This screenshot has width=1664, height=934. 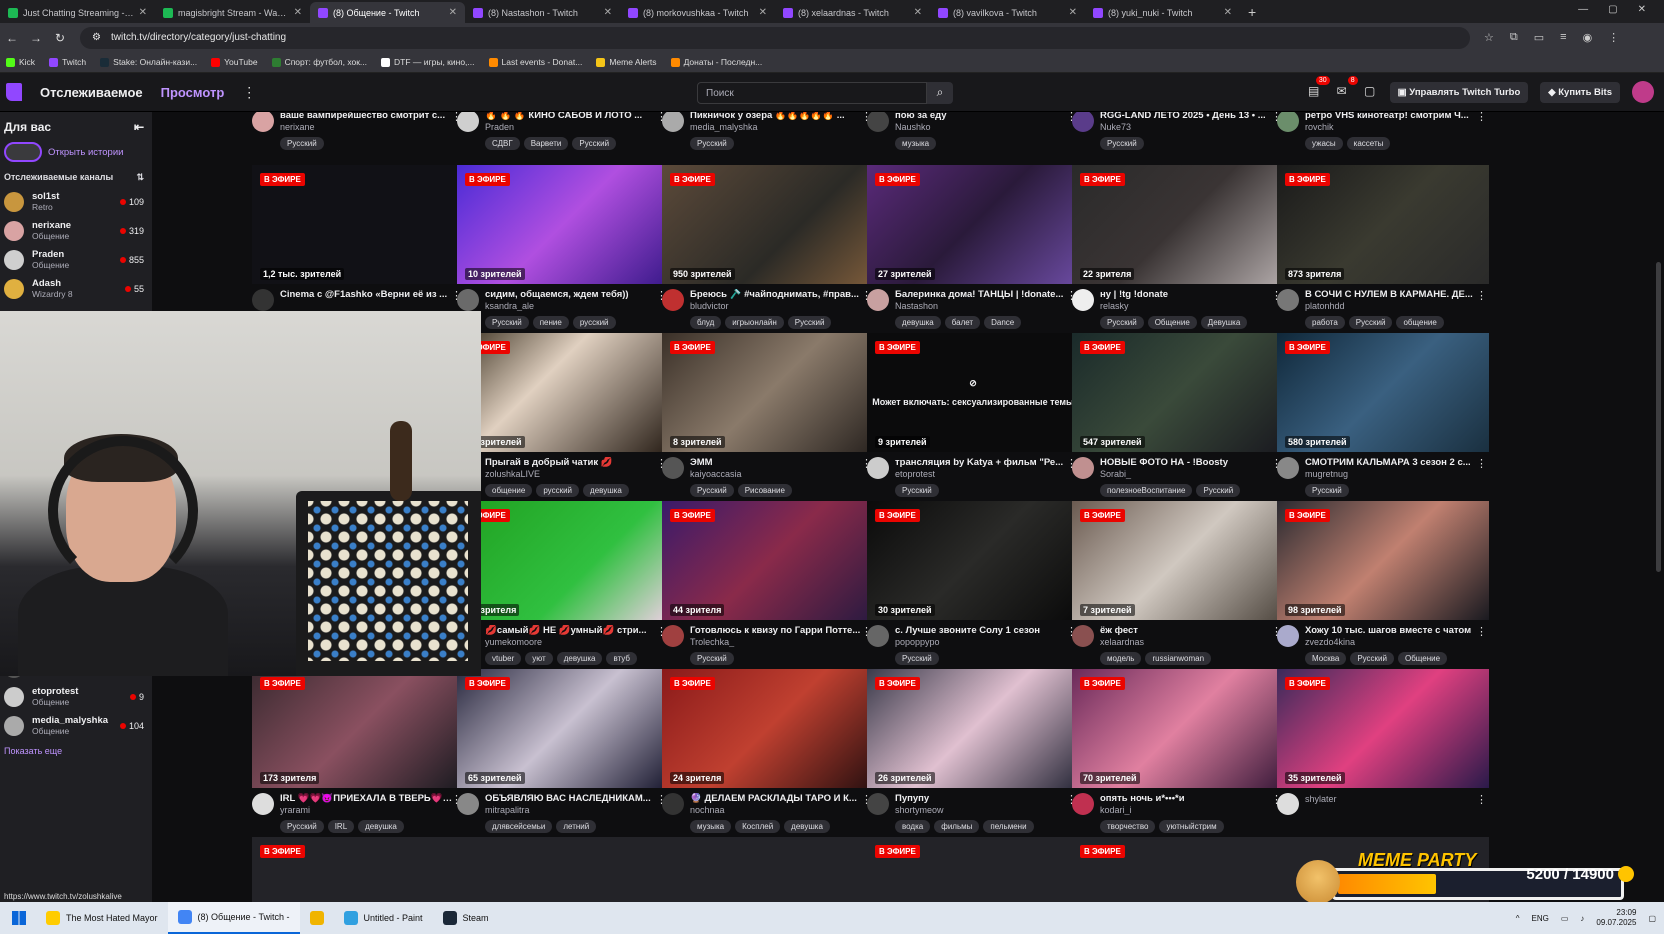 What do you see at coordinates (1563, 37) in the screenshot?
I see `playlist-icon: ≡` at bounding box center [1563, 37].